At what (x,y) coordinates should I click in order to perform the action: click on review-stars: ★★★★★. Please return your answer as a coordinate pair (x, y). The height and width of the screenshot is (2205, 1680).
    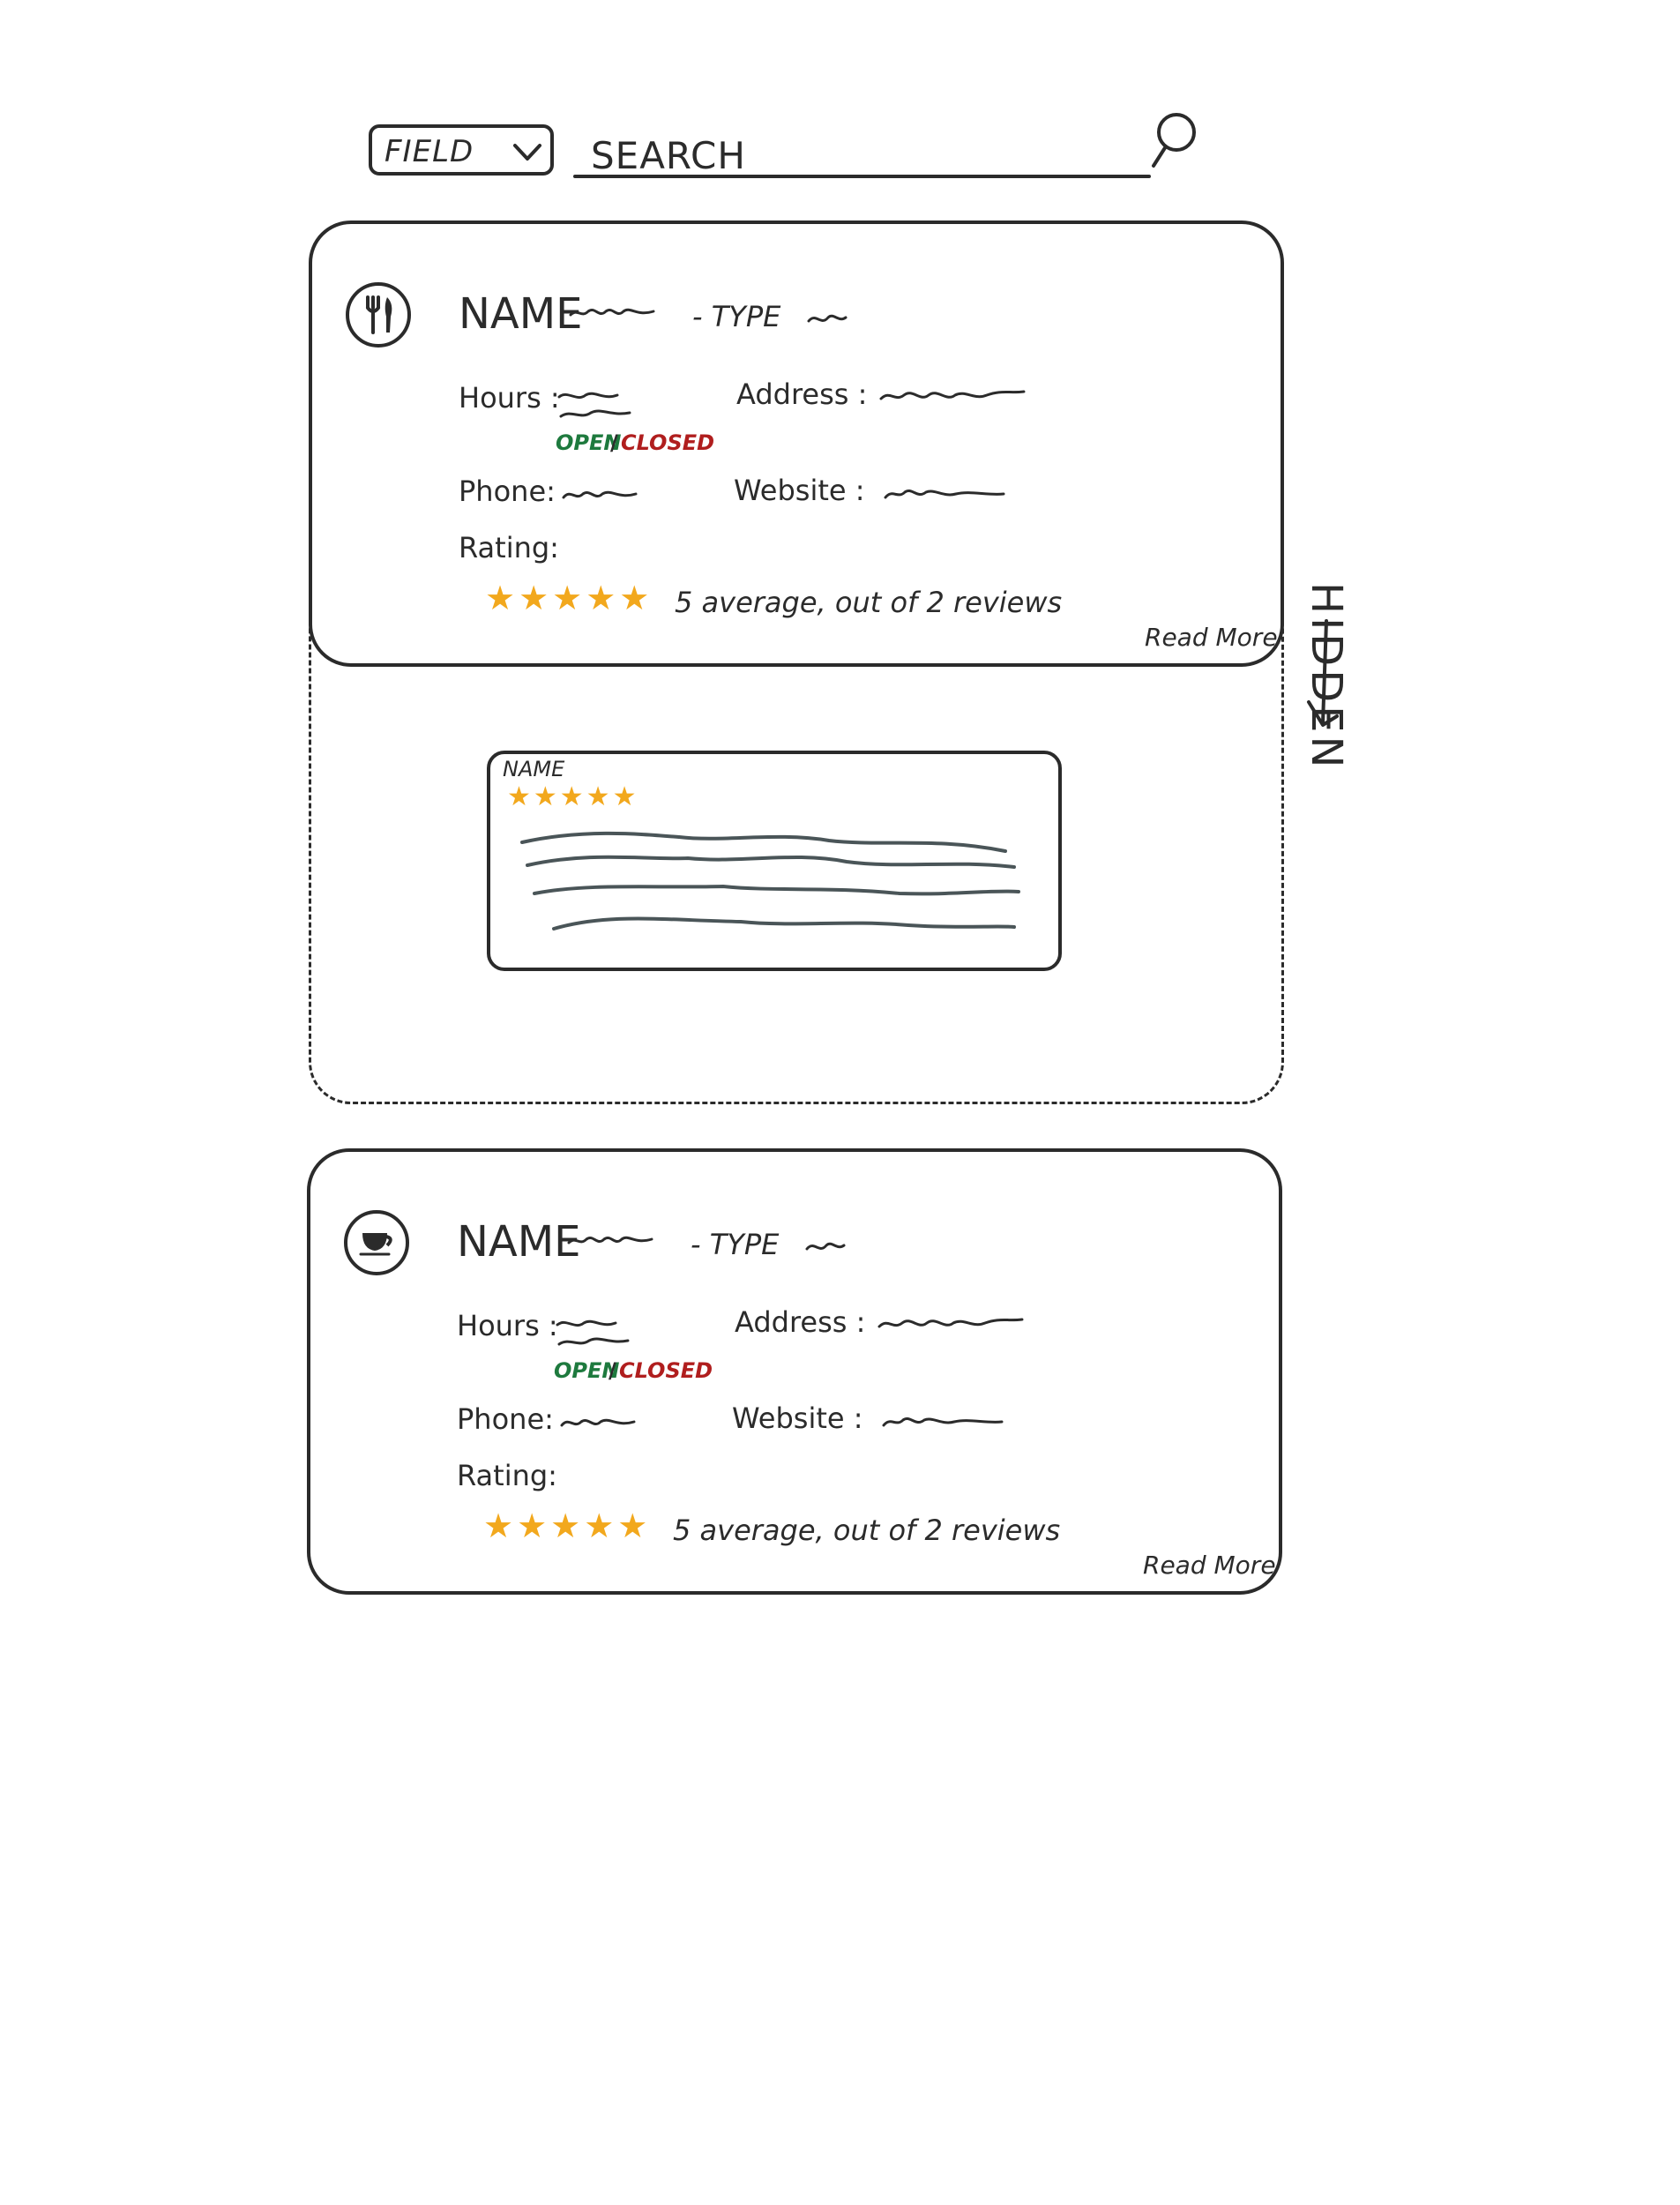
    Looking at the image, I should click on (573, 796).